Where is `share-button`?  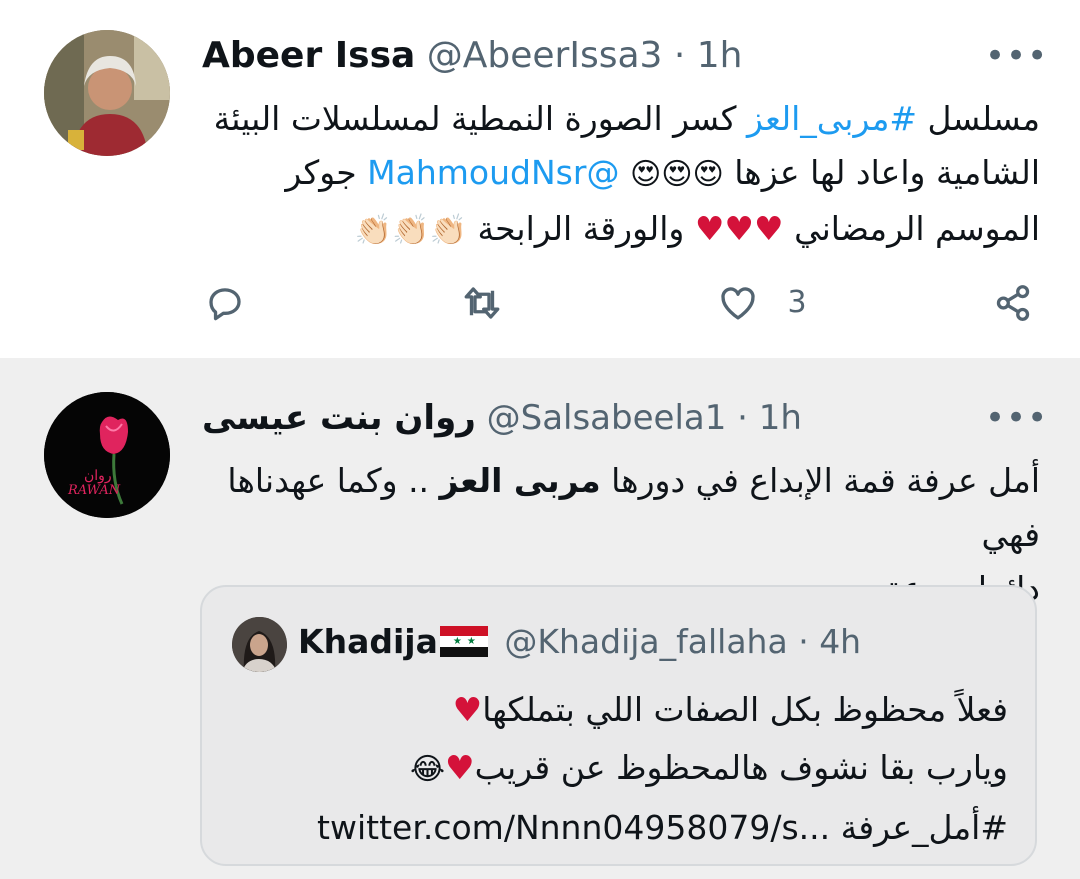
share-button is located at coordinates (1013, 303).